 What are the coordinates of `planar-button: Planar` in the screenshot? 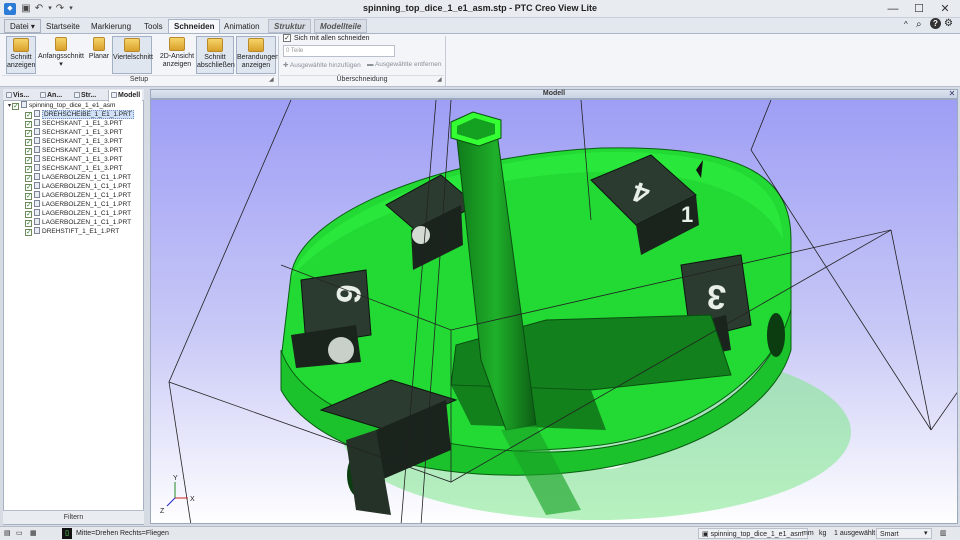 It's located at (99, 55).